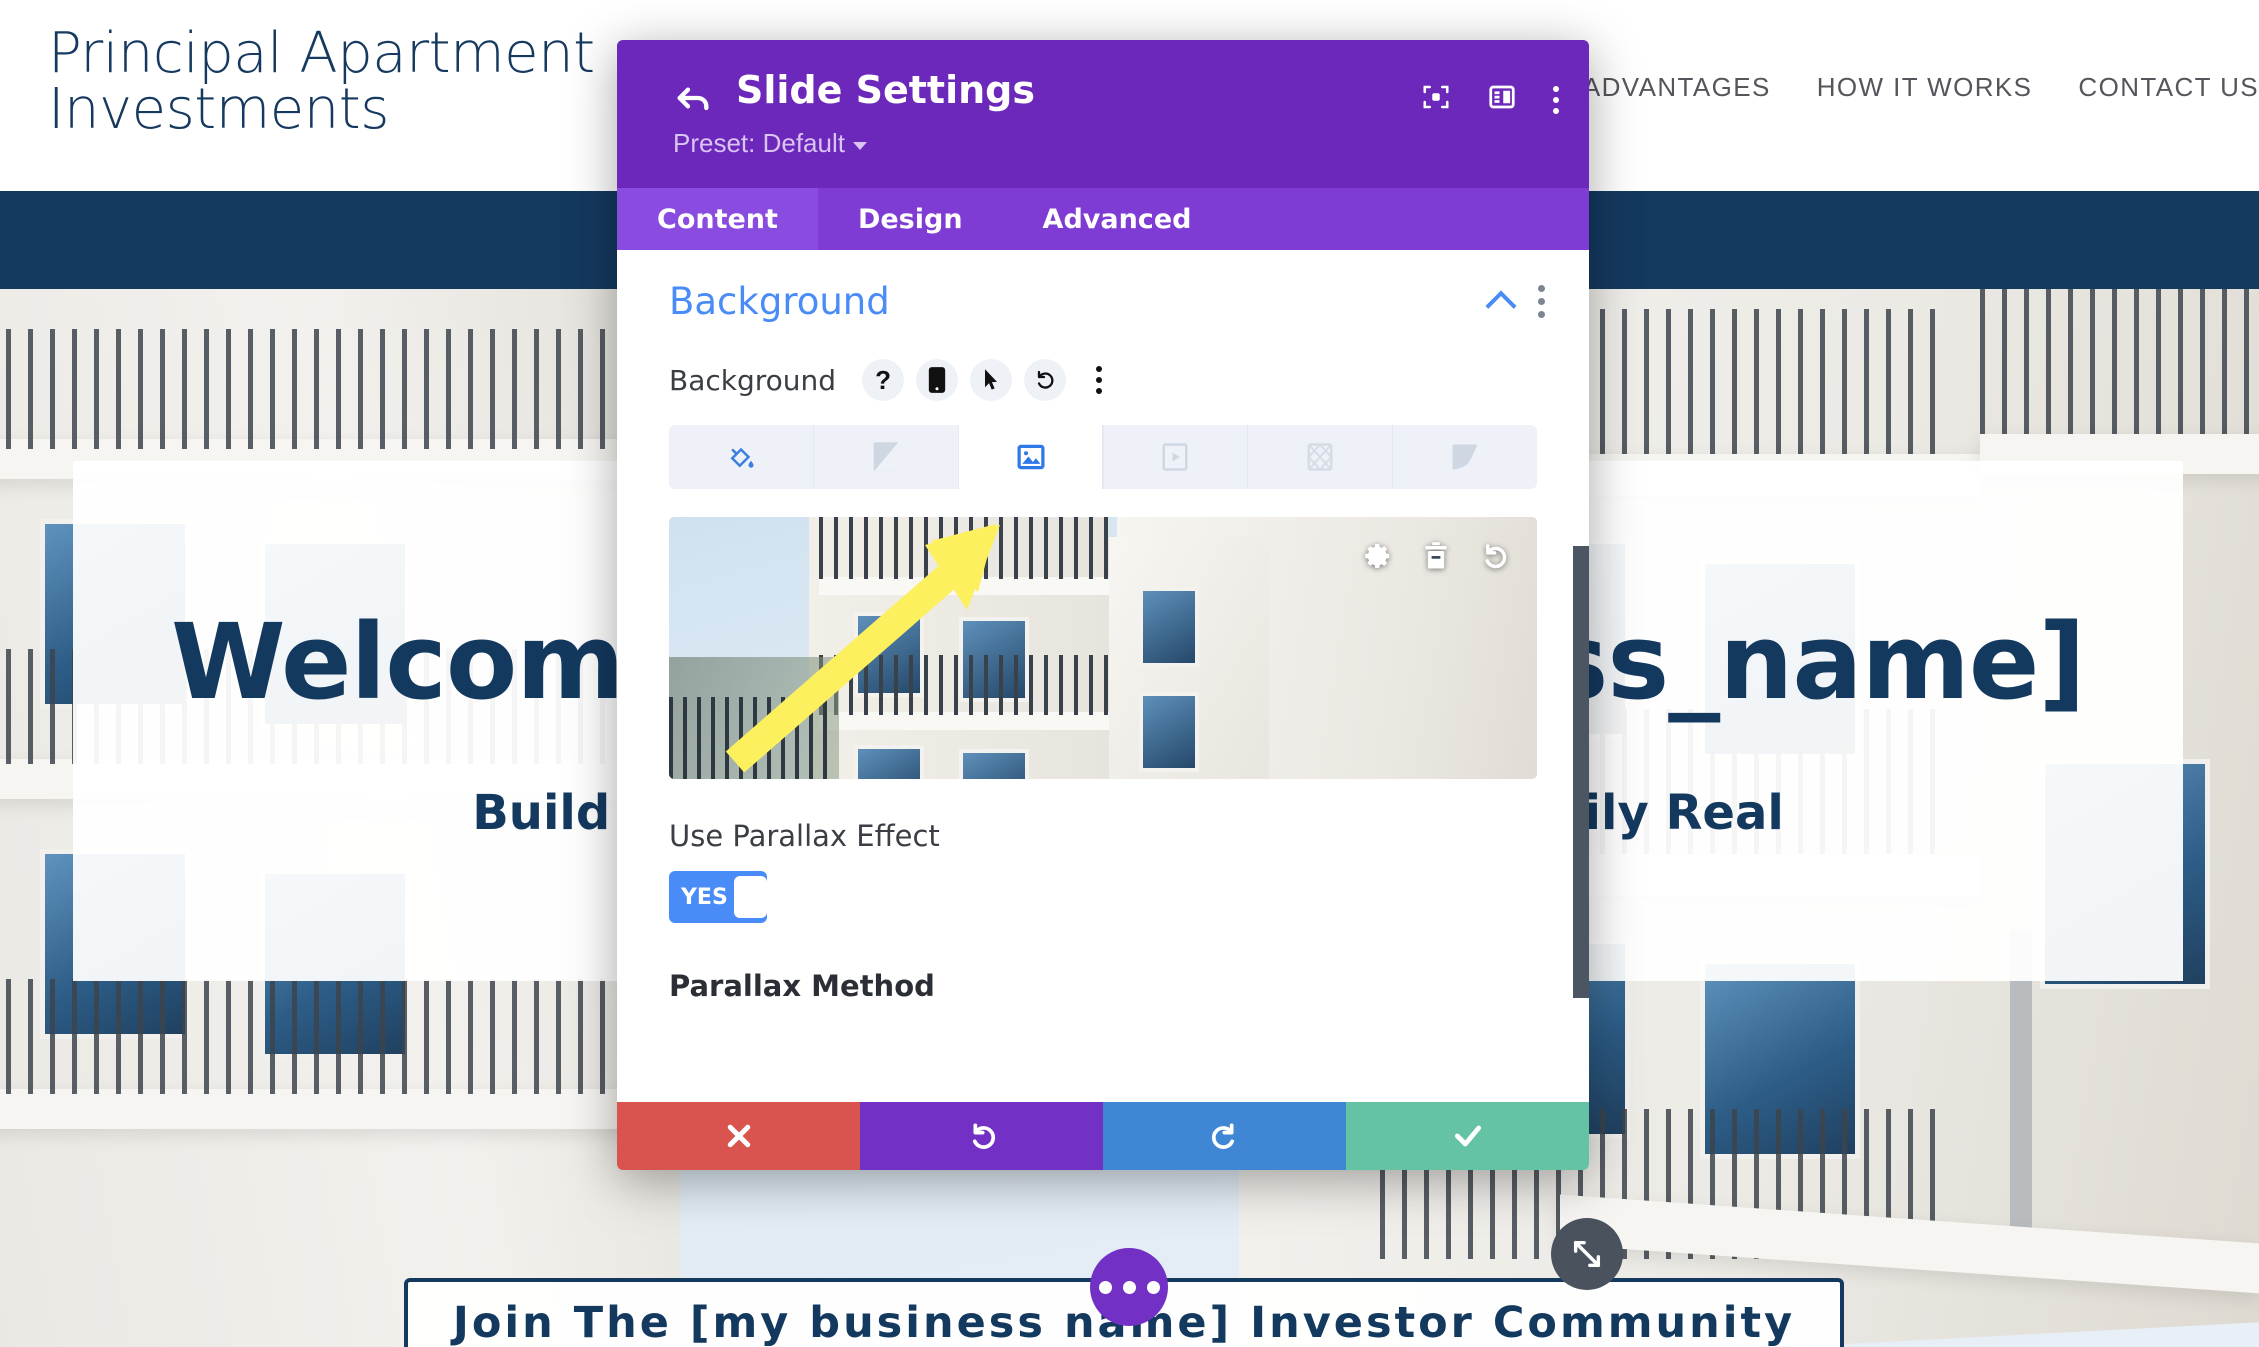  I want to click on parallax-toggle: YES, so click(718, 897).